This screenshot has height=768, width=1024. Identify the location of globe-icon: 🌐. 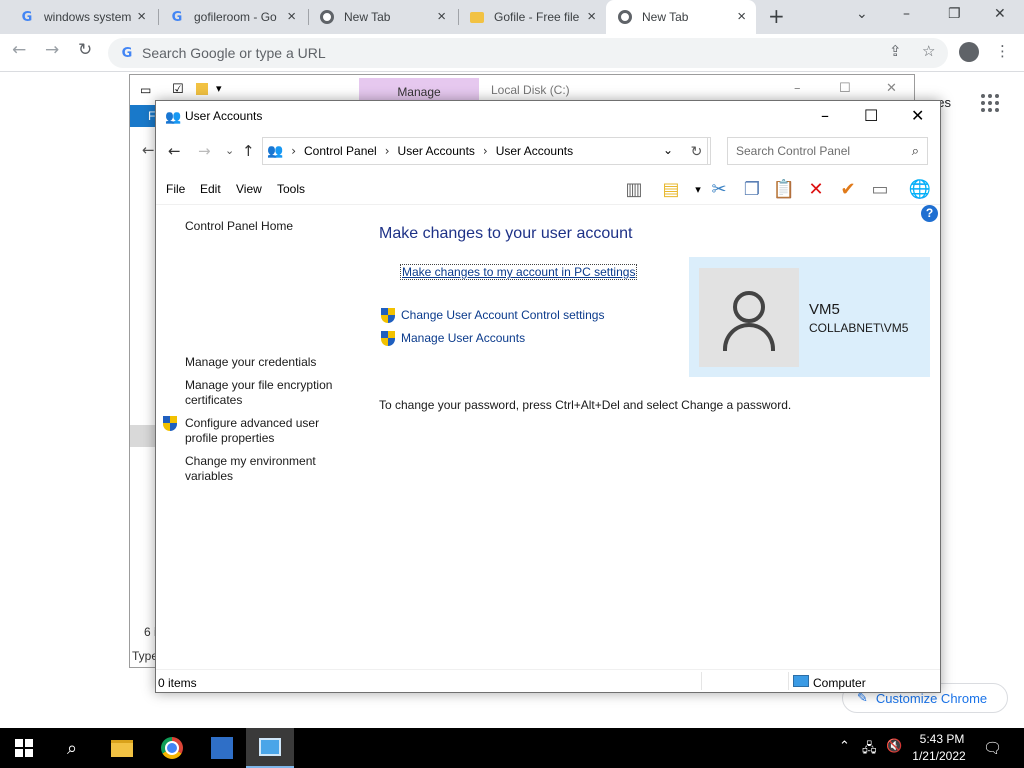
(920, 189).